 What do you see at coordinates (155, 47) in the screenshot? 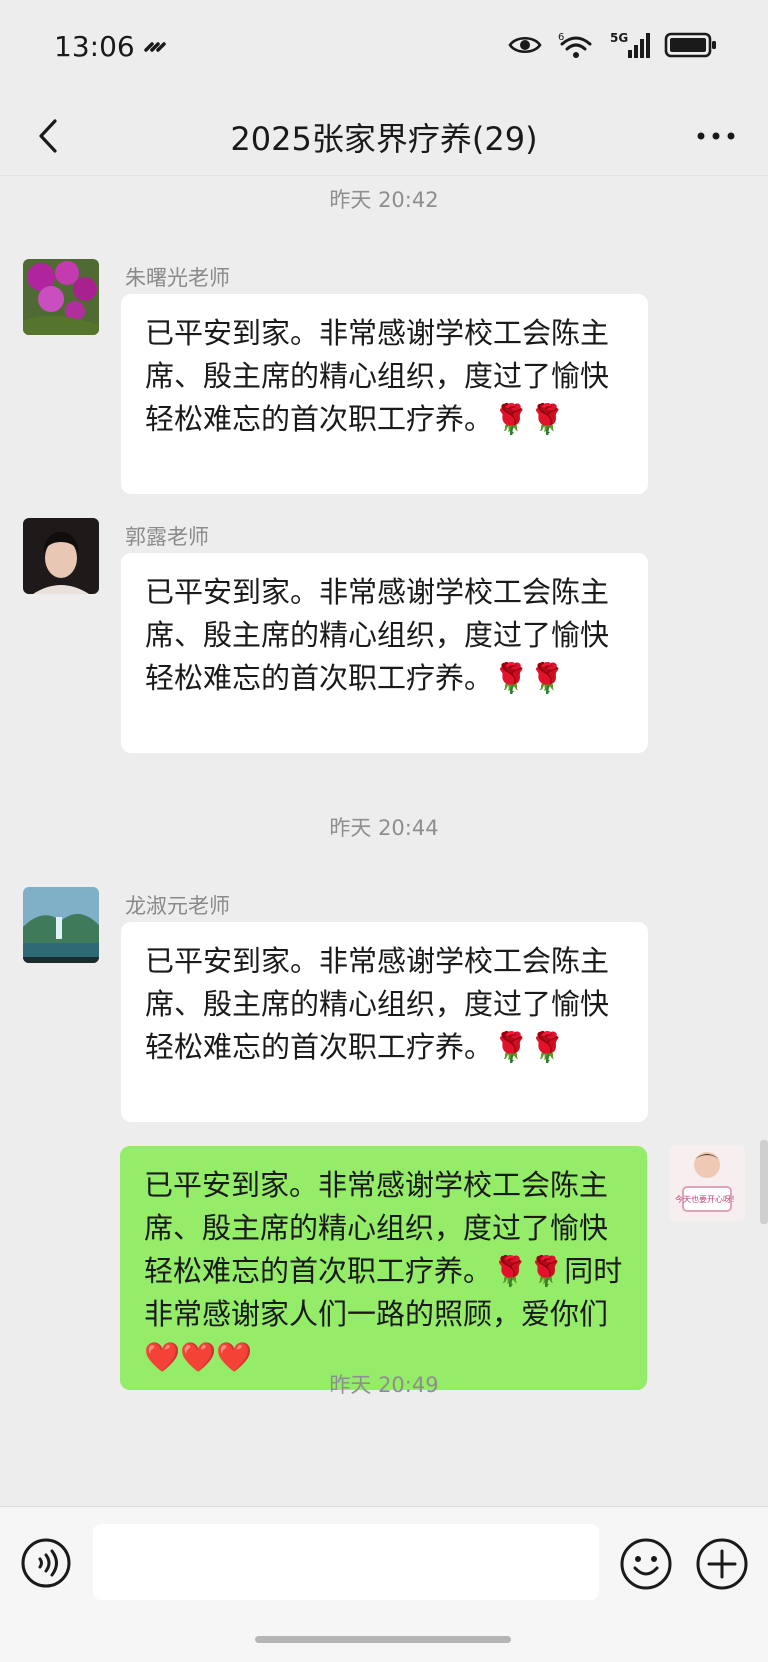
I see `link-icon` at bounding box center [155, 47].